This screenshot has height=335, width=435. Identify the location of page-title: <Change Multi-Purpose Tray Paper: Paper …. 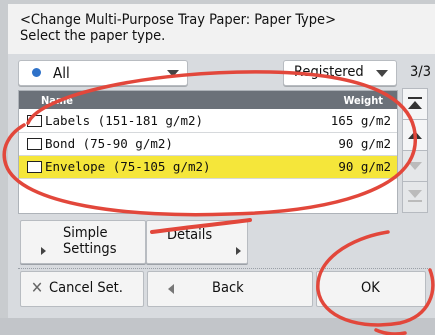
(178, 20).